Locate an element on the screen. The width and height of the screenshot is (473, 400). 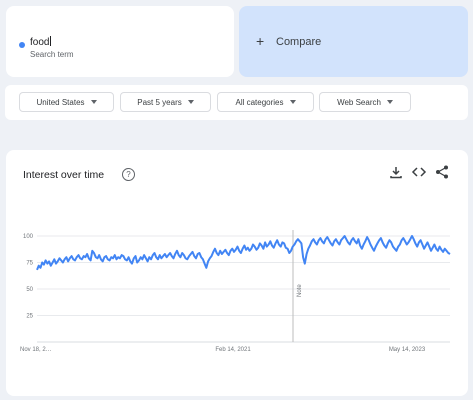
filter-category-label: All categories is located at coordinates (259, 102).